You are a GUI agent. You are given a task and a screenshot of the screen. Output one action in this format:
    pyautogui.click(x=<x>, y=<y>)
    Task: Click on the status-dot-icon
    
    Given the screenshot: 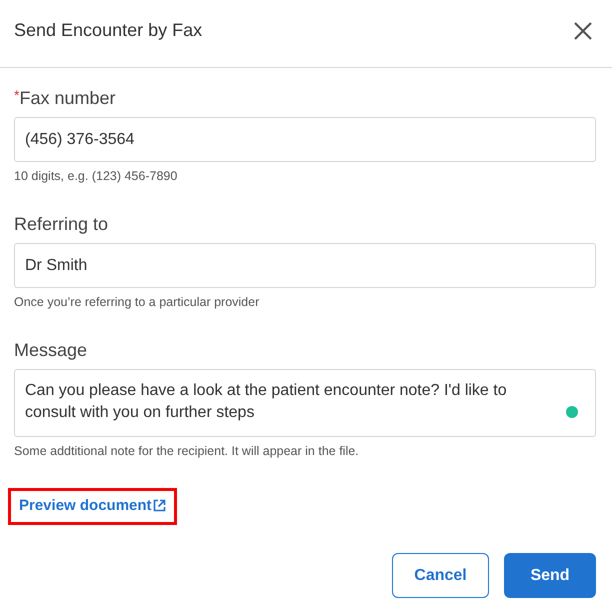 What is the action you would take?
    pyautogui.click(x=572, y=412)
    